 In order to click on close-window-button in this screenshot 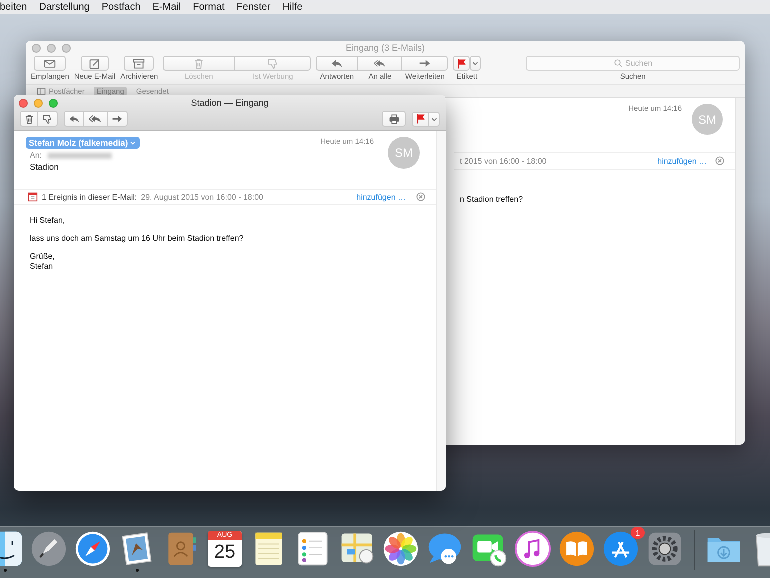, I will do `click(23, 103)`.